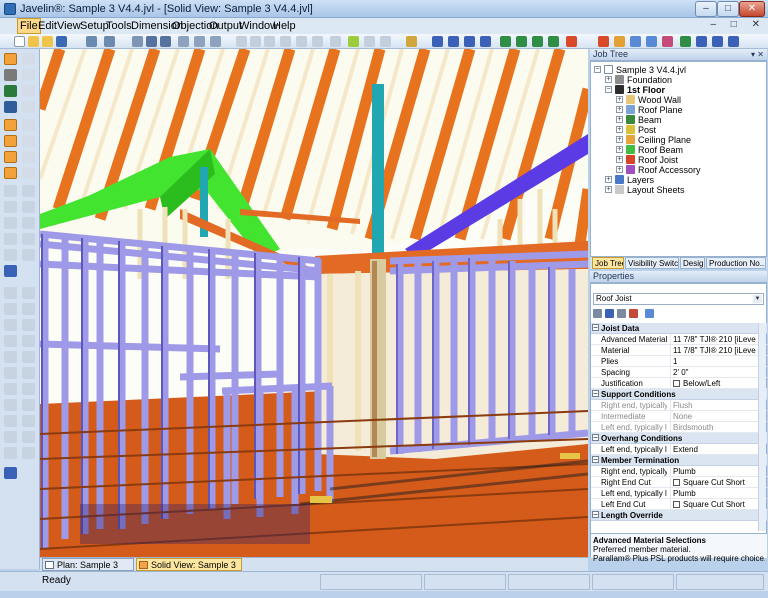 The image size is (768, 598). I want to click on minimize-button: –, so click(706, 9).